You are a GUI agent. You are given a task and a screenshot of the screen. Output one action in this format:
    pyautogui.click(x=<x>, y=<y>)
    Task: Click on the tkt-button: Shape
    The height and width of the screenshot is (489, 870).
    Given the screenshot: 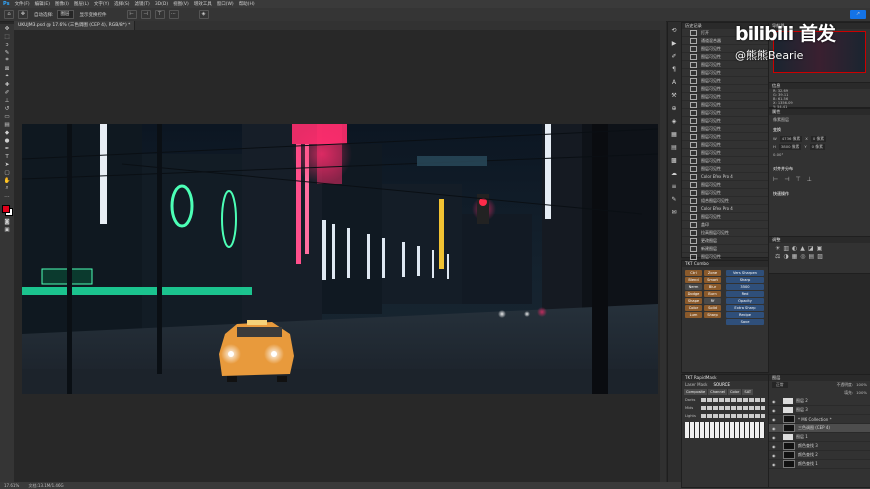 What is the action you would take?
    pyautogui.click(x=693, y=301)
    